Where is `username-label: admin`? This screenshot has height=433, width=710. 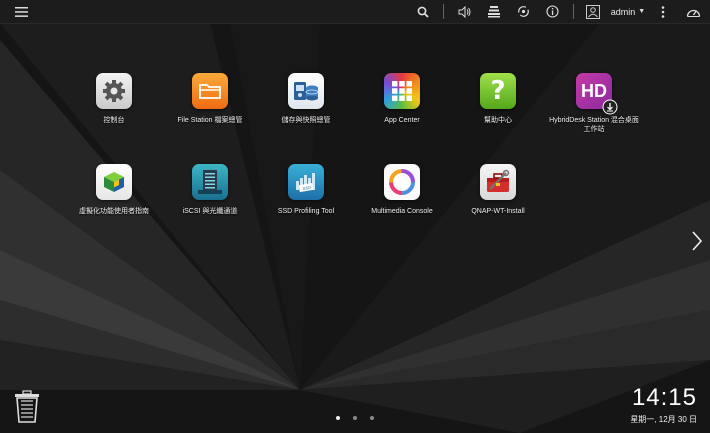
username-label: admin is located at coordinates (623, 11).